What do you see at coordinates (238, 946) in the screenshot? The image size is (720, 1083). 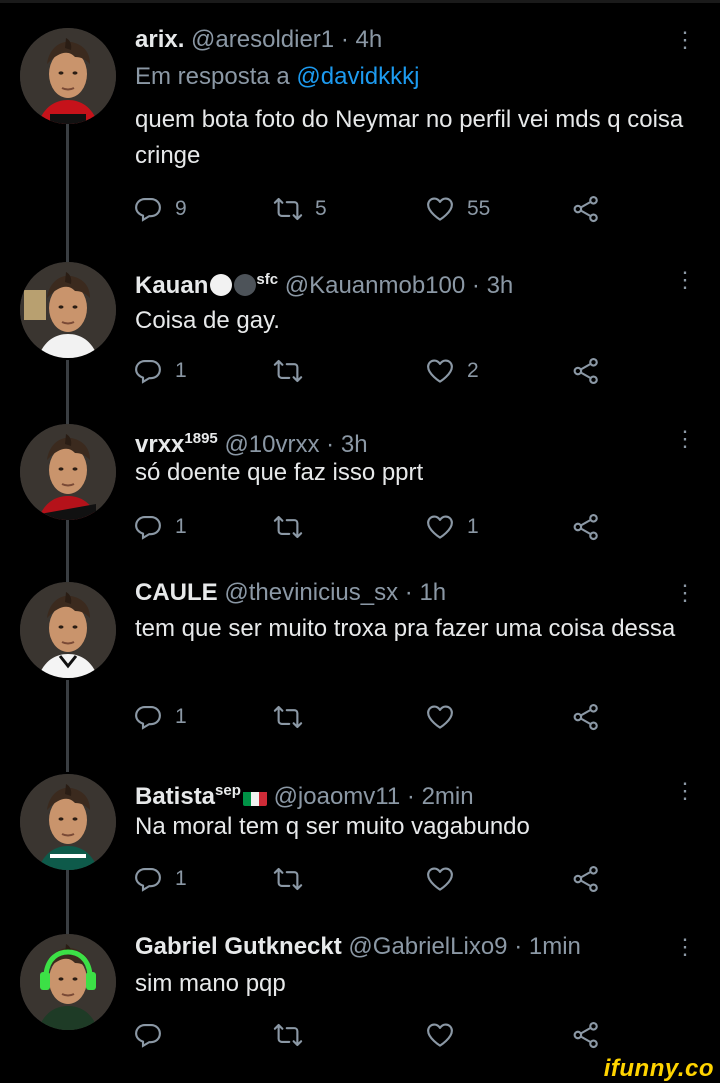 I see `display-name: Gabriel Gutkneckt` at bounding box center [238, 946].